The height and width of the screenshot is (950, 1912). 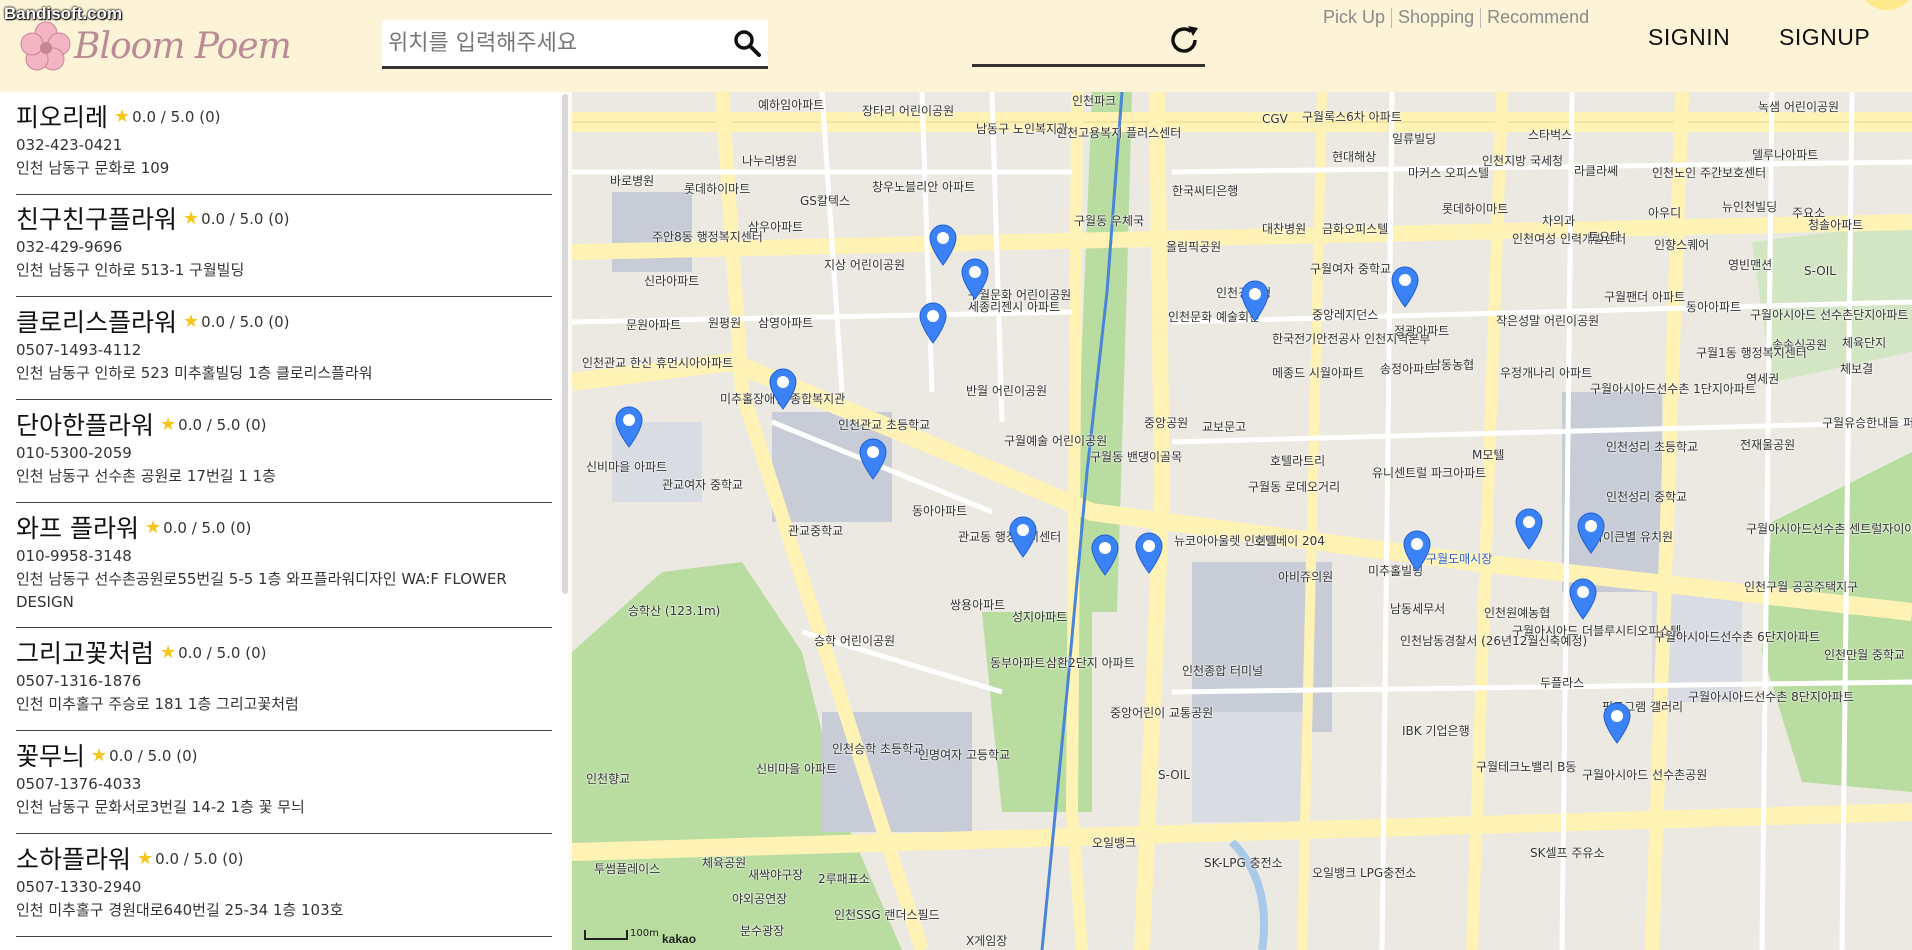 What do you see at coordinates (1526, 767) in the screenshot?
I see `map-label: 구월테크노밸리 B동` at bounding box center [1526, 767].